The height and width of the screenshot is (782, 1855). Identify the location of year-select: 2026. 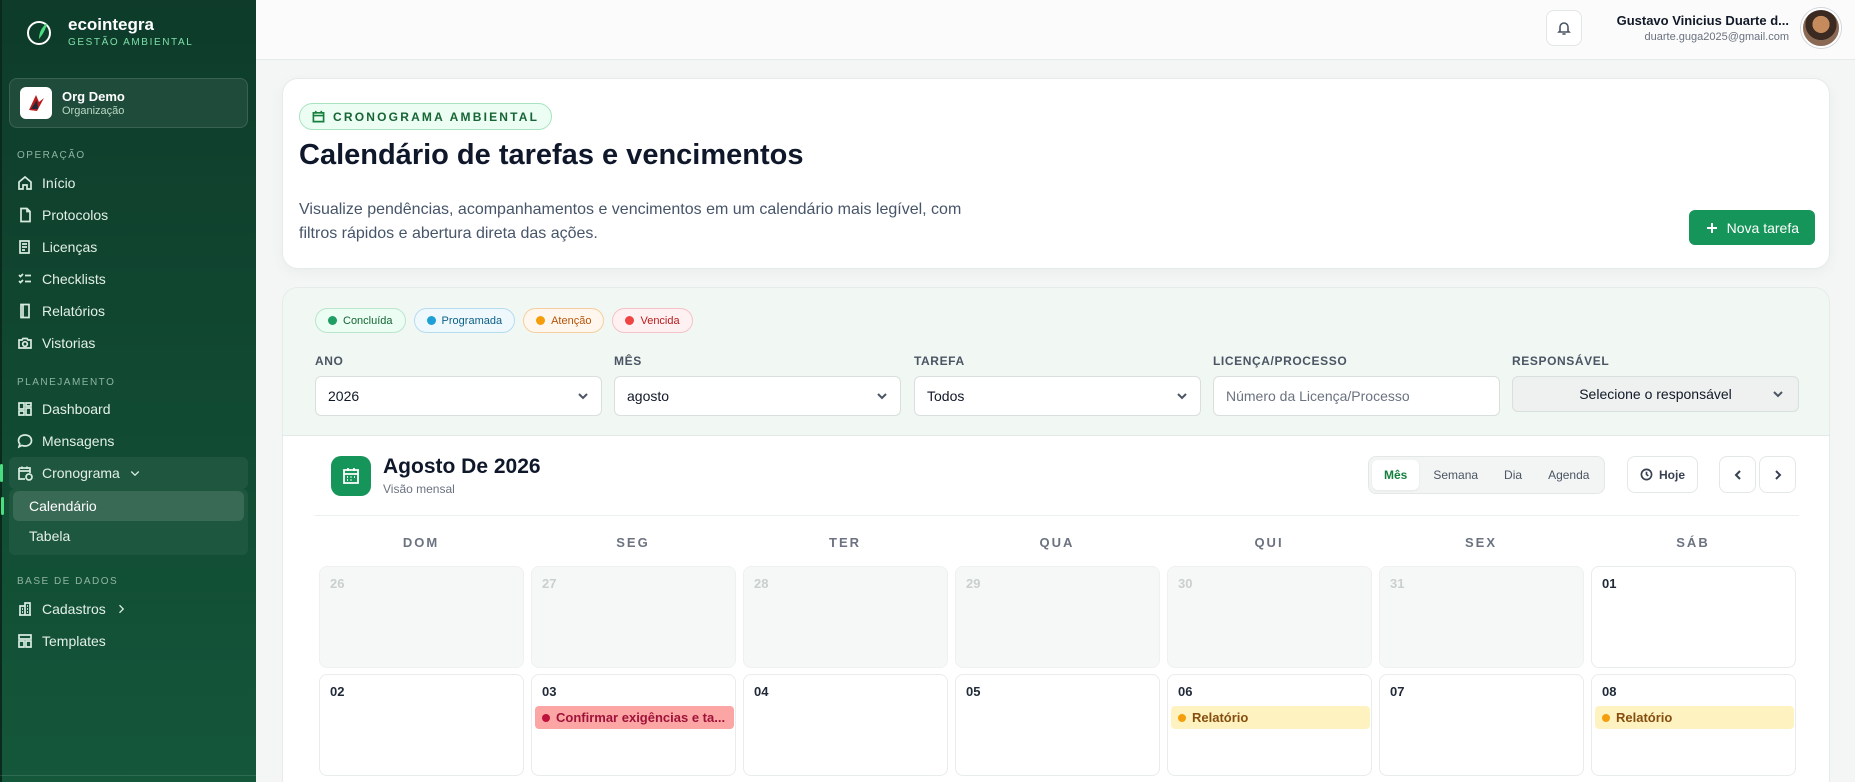
(458, 396).